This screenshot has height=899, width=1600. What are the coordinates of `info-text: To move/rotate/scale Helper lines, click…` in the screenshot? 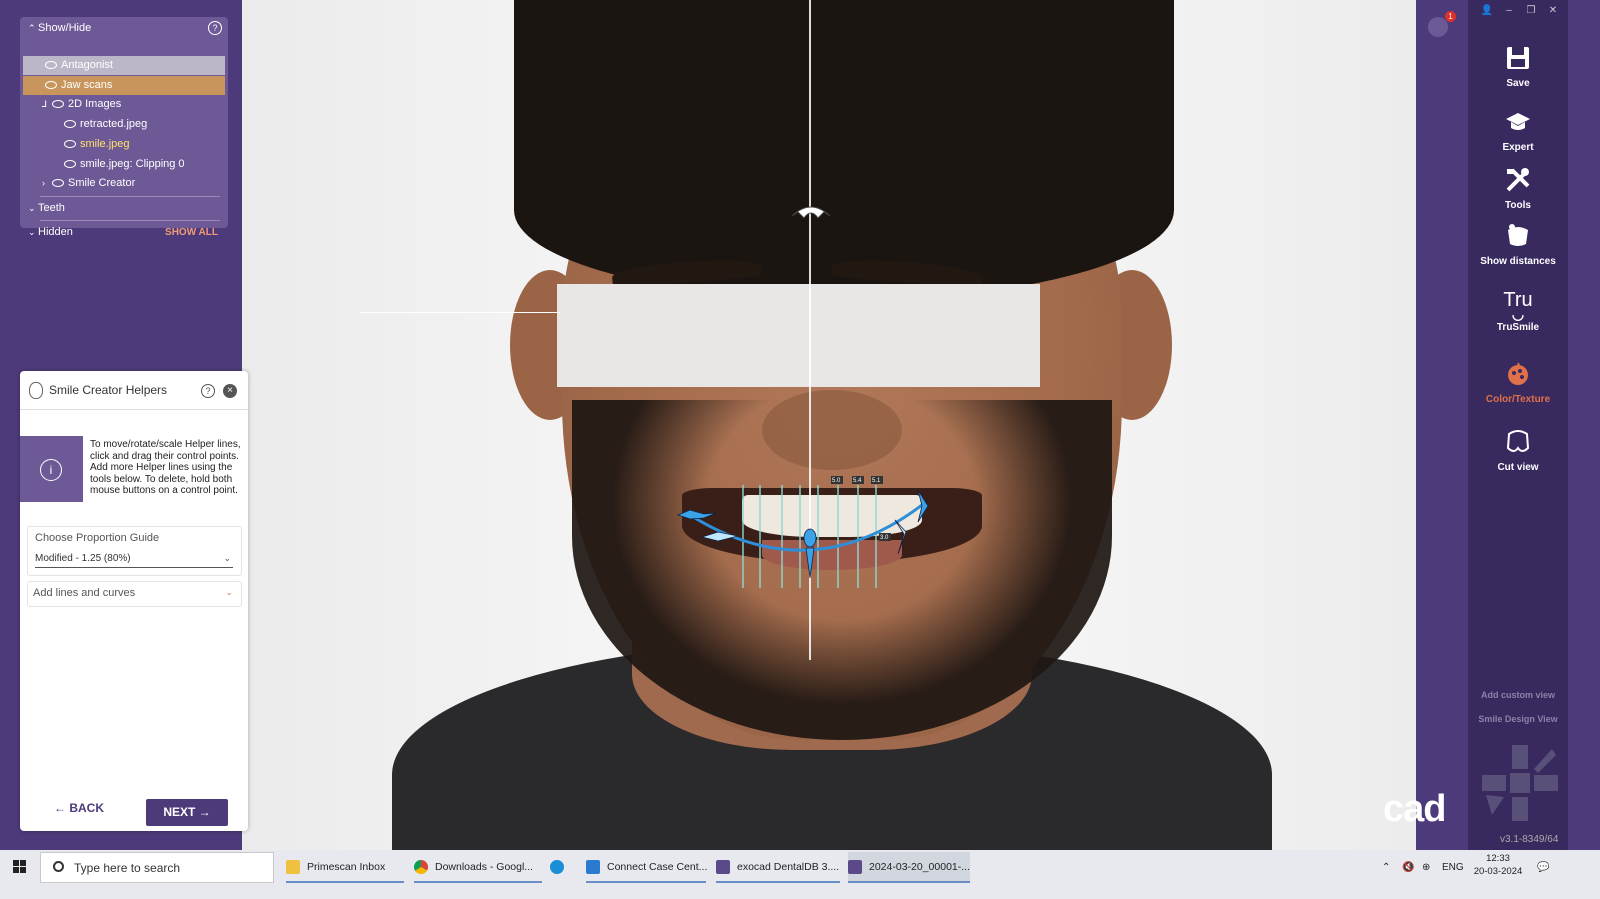 It's located at (165, 467).